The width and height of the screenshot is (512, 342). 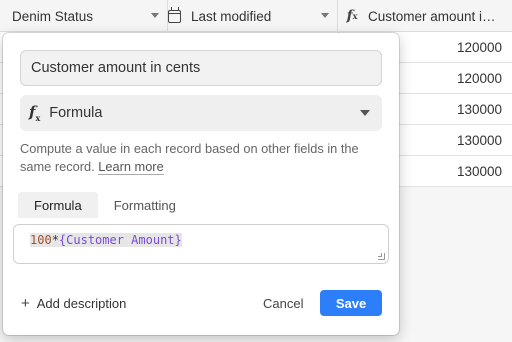 I want to click on add-description-button: + Add description, so click(x=73, y=303).